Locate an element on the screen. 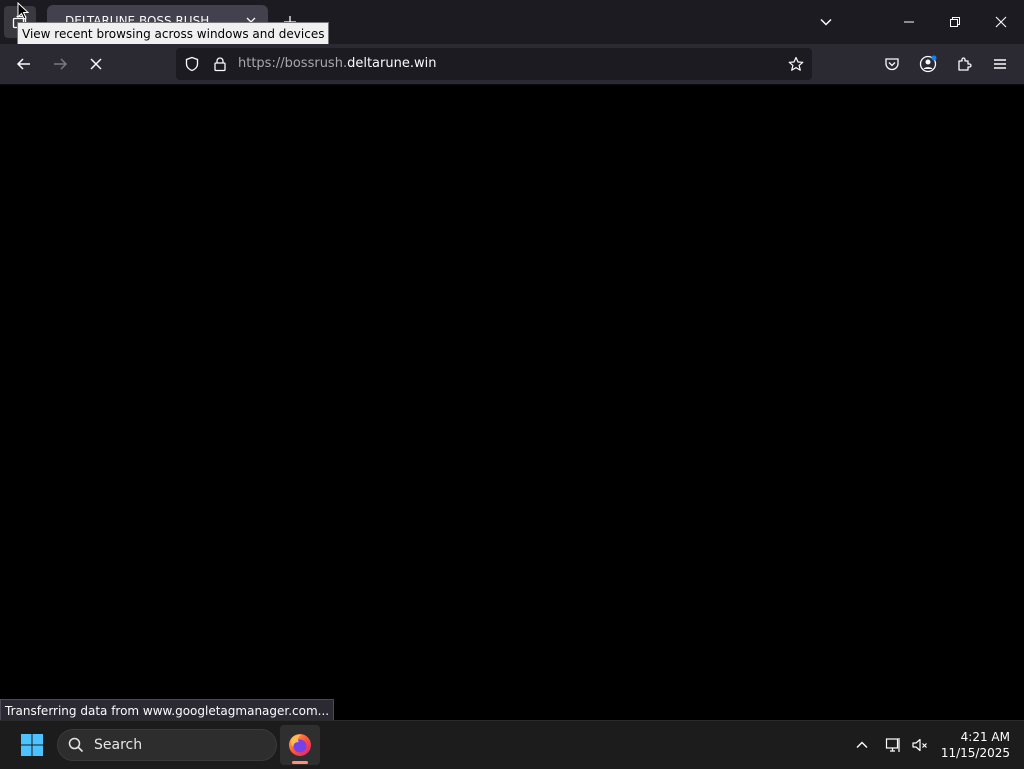  clock-date: 11/15/2025 is located at coordinates (975, 753).